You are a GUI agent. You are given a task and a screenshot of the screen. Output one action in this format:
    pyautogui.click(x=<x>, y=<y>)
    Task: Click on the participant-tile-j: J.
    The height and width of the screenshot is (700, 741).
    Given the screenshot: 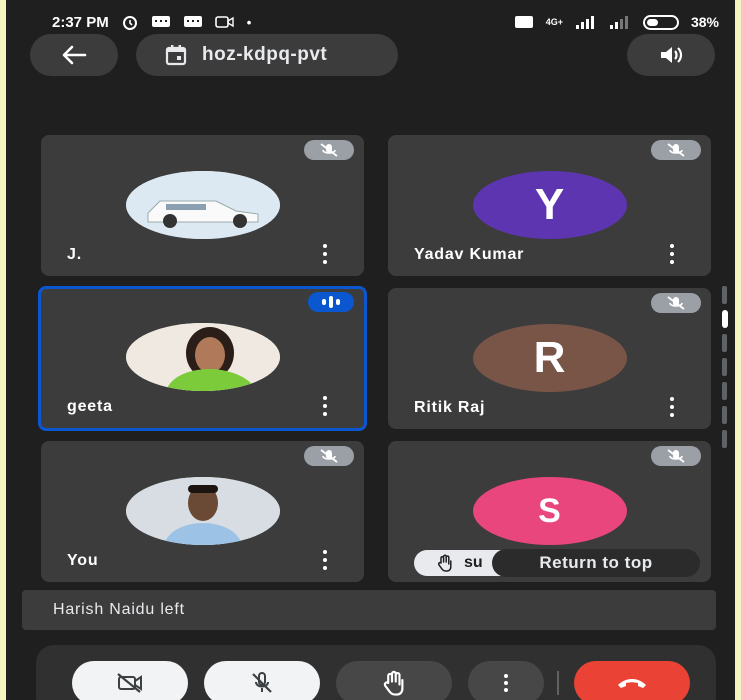 What is the action you would take?
    pyautogui.click(x=202, y=205)
    